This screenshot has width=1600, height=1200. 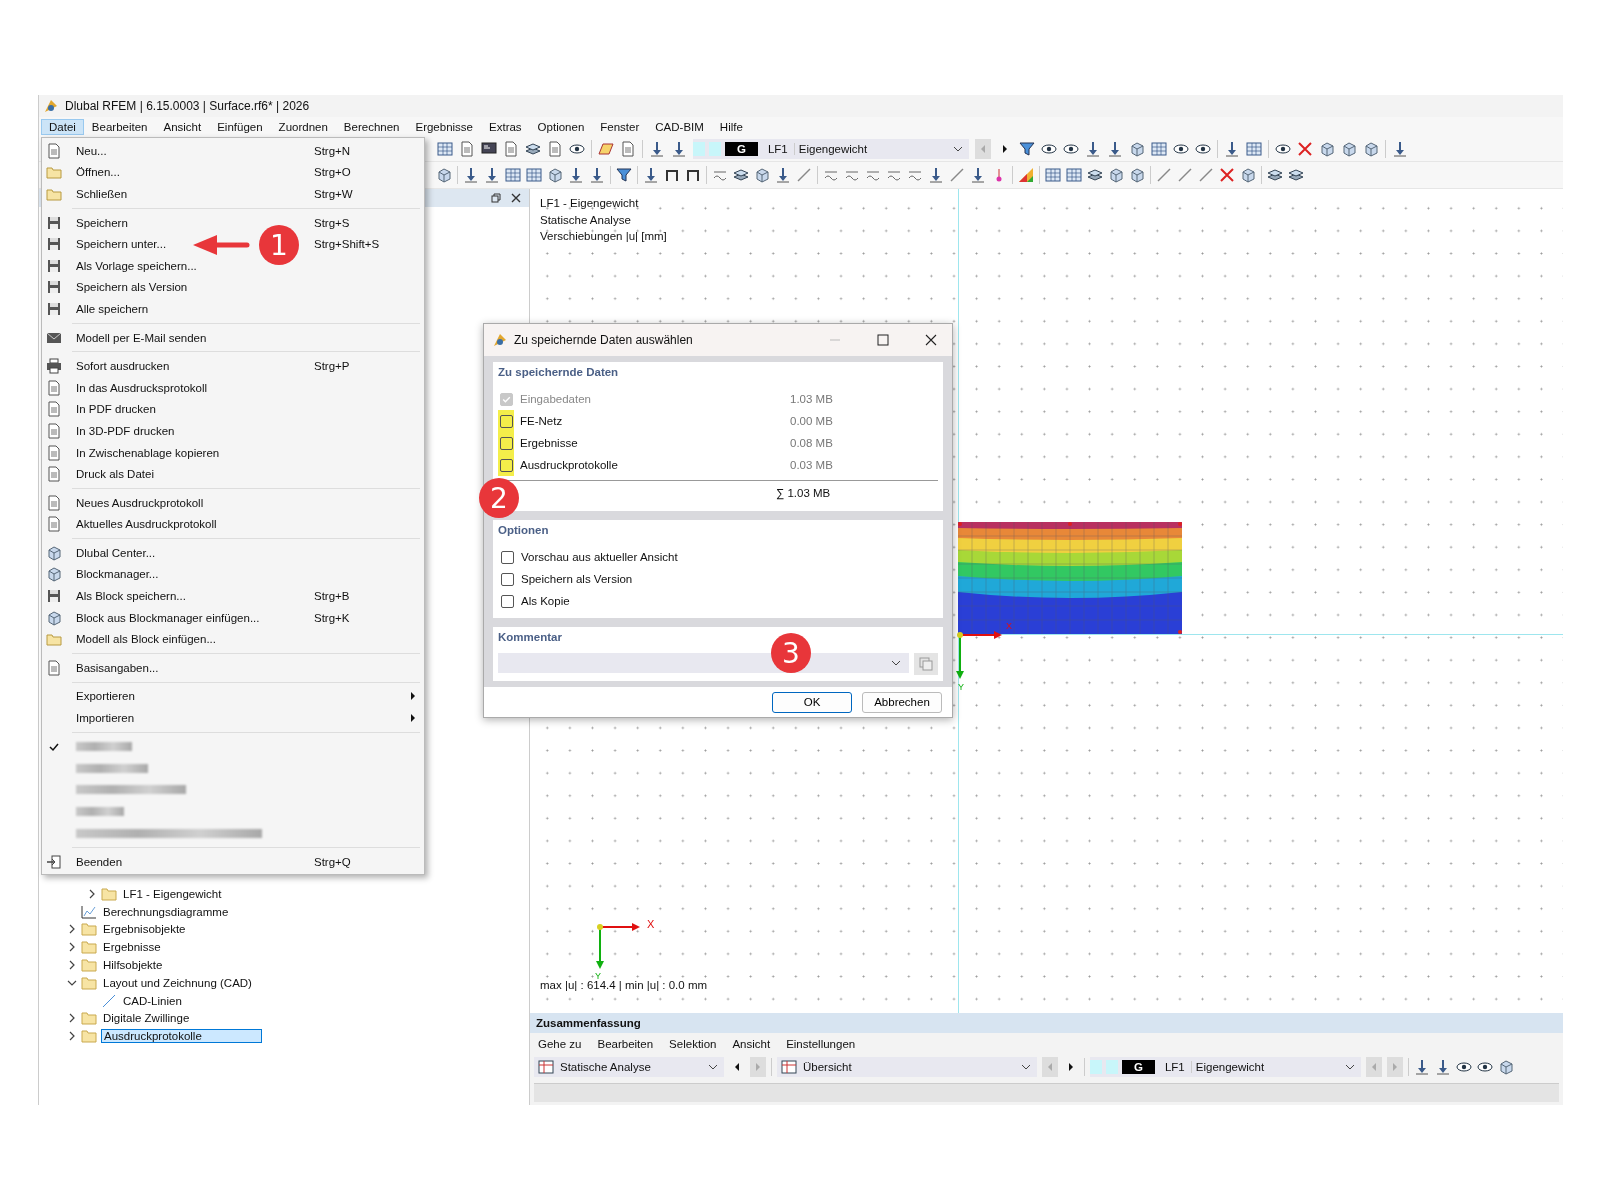 I want to click on menu-bar-item: Ansicht, so click(x=182, y=127).